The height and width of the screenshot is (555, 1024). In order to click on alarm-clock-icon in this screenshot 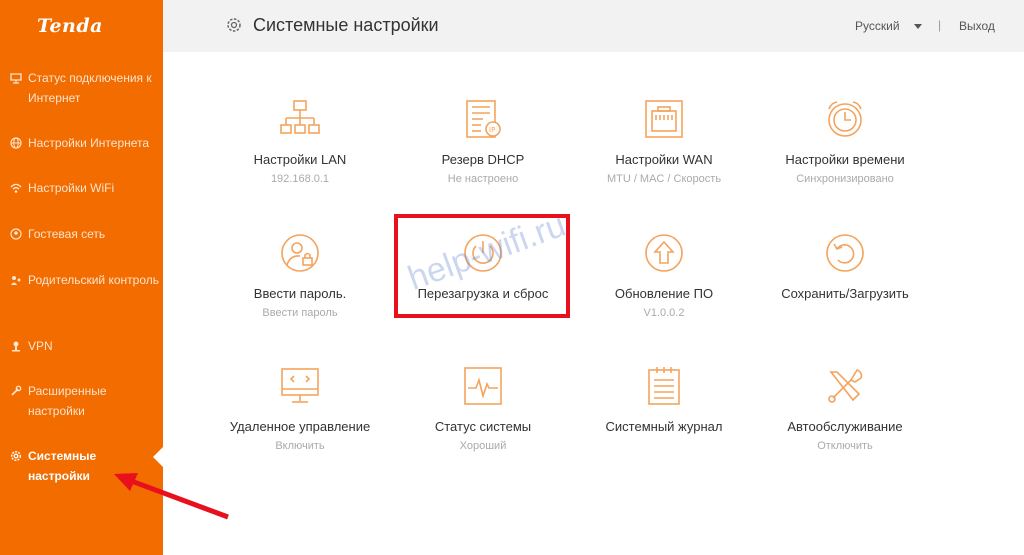, I will do `click(845, 119)`.